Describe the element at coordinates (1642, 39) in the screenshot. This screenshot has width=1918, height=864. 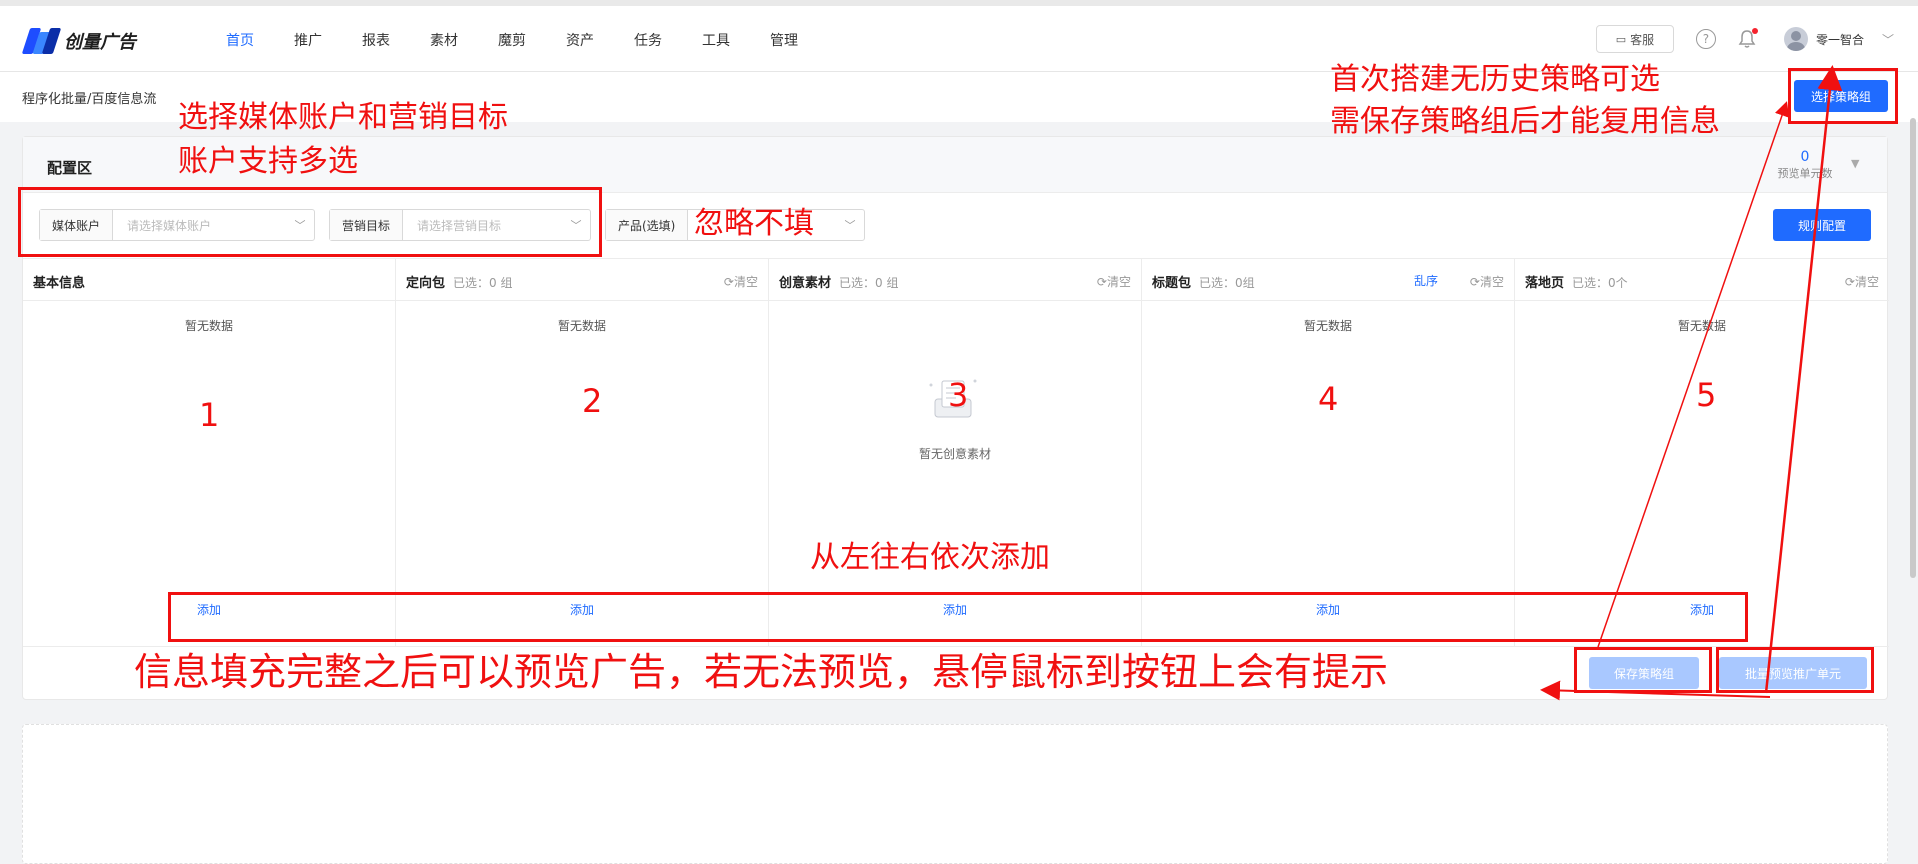
I see `customer-service-label: 客服` at that location.